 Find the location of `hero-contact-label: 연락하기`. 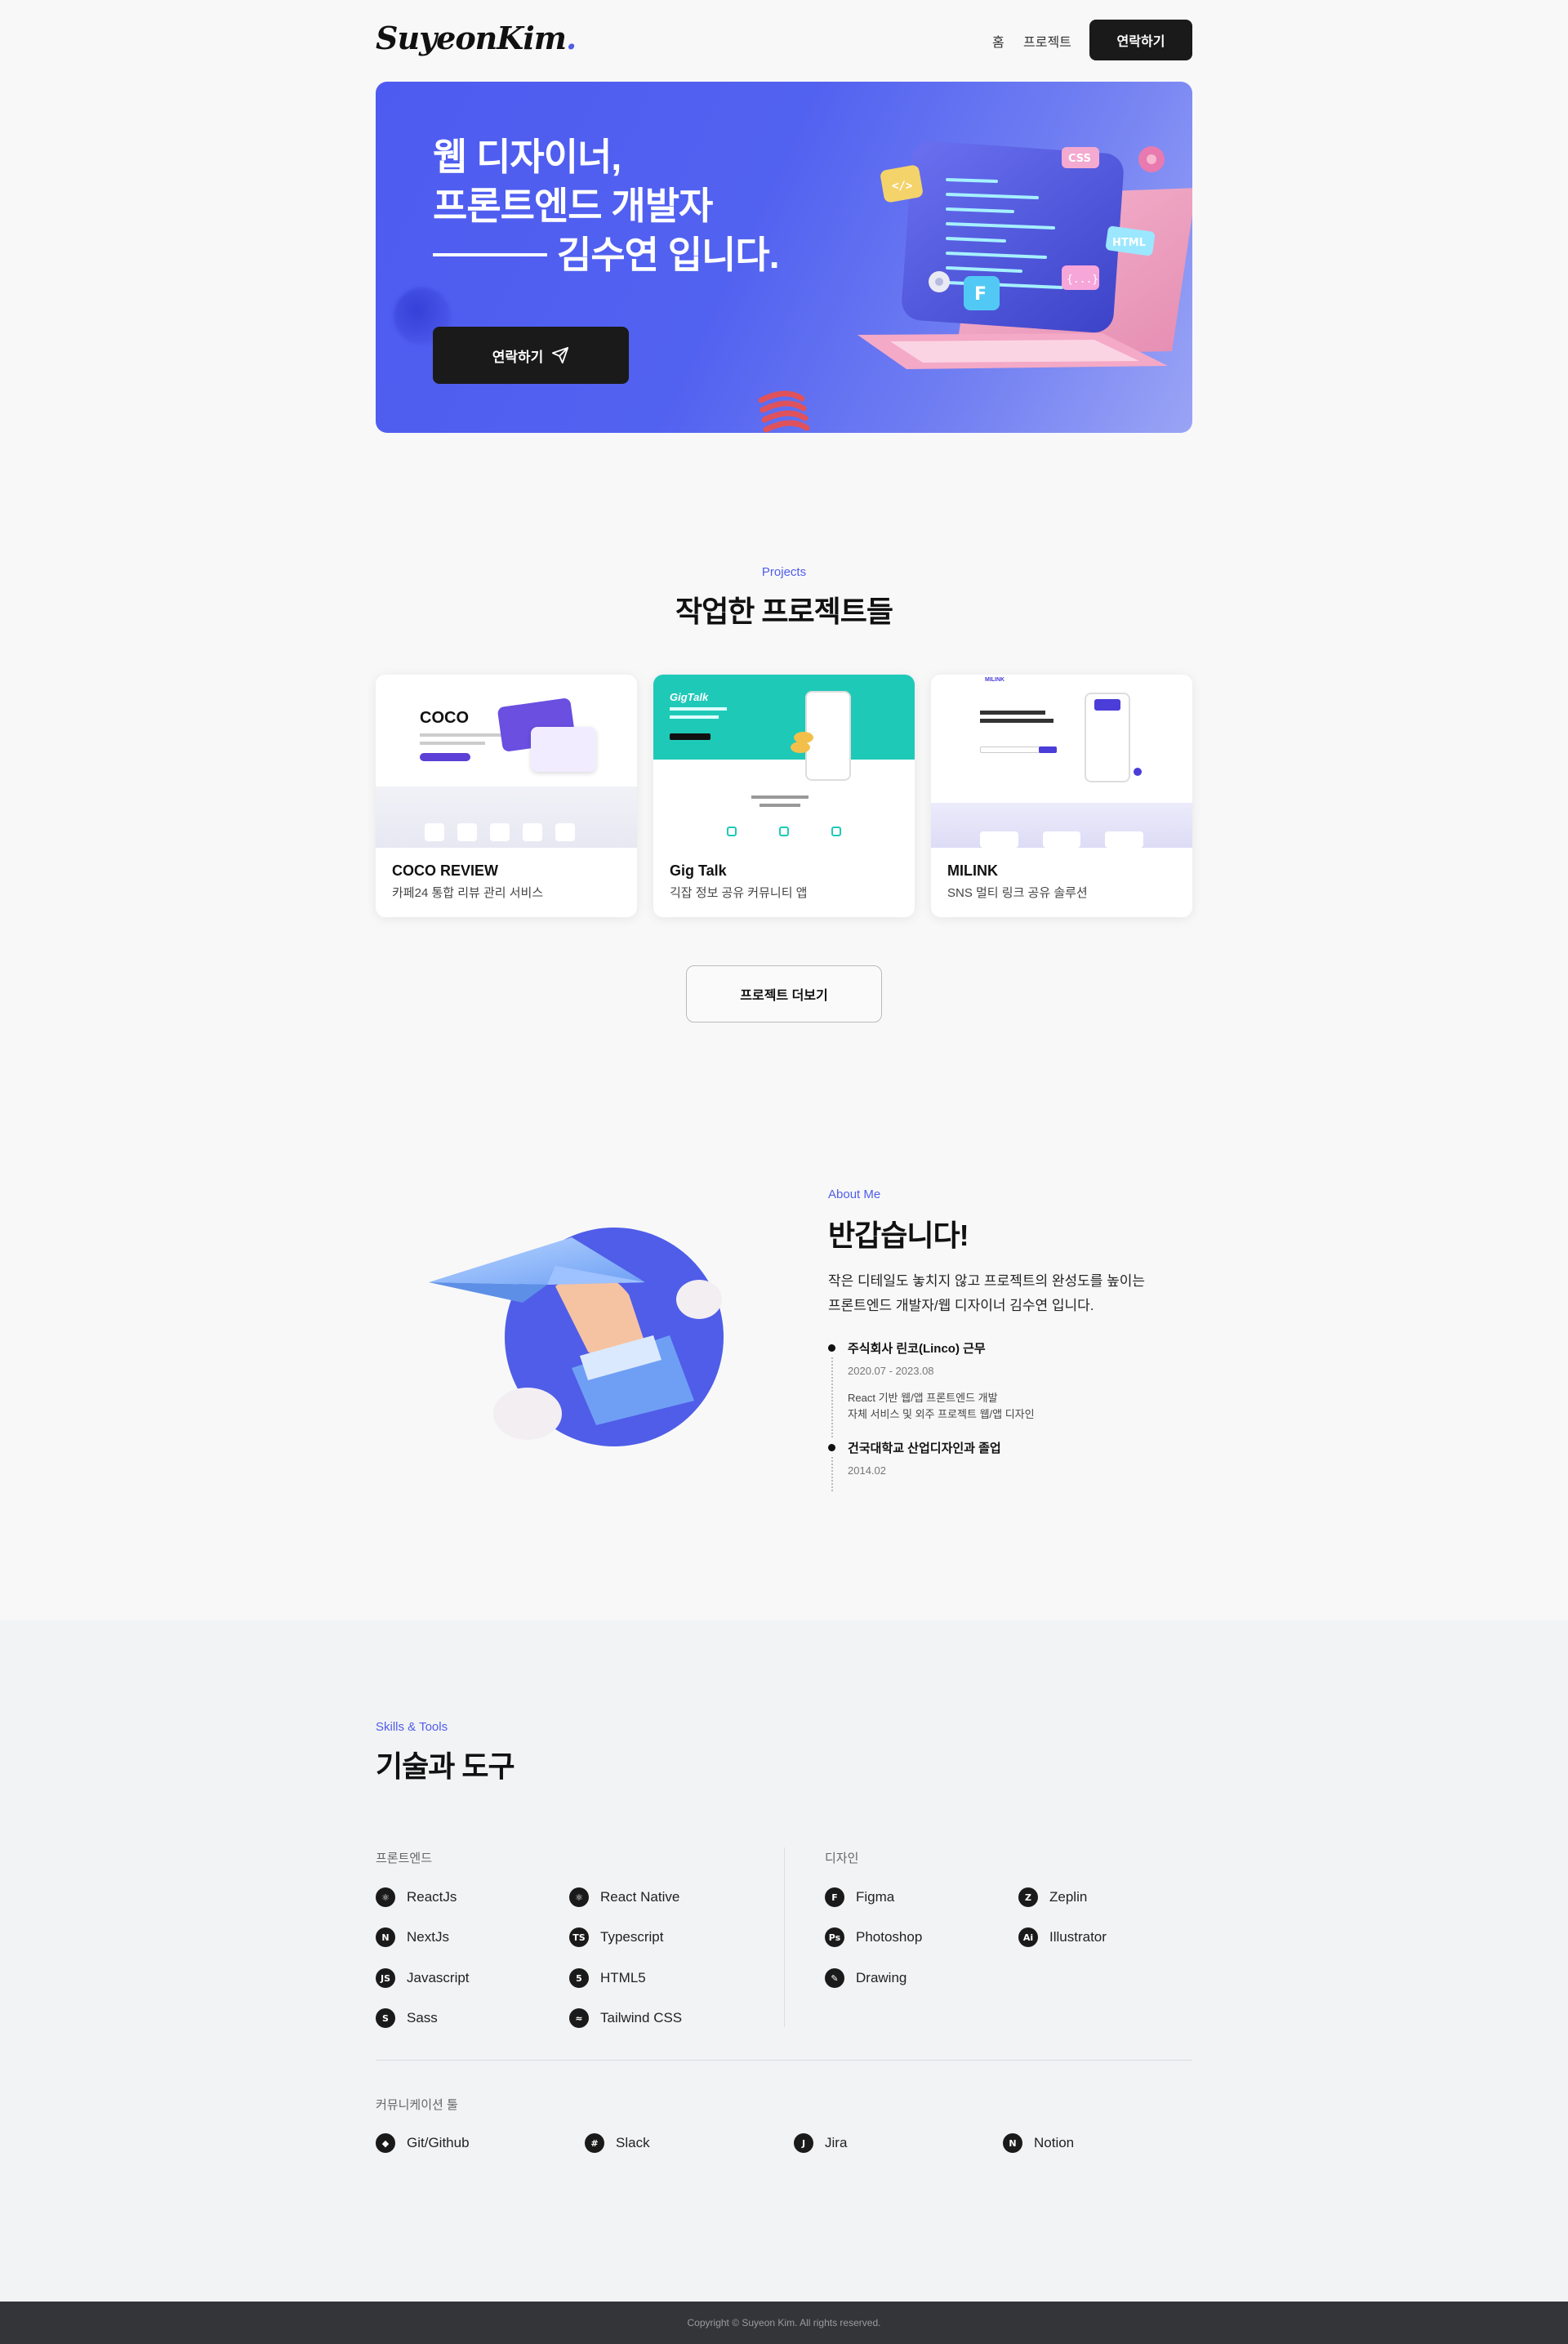

hero-contact-label: 연락하기 is located at coordinates (518, 357).